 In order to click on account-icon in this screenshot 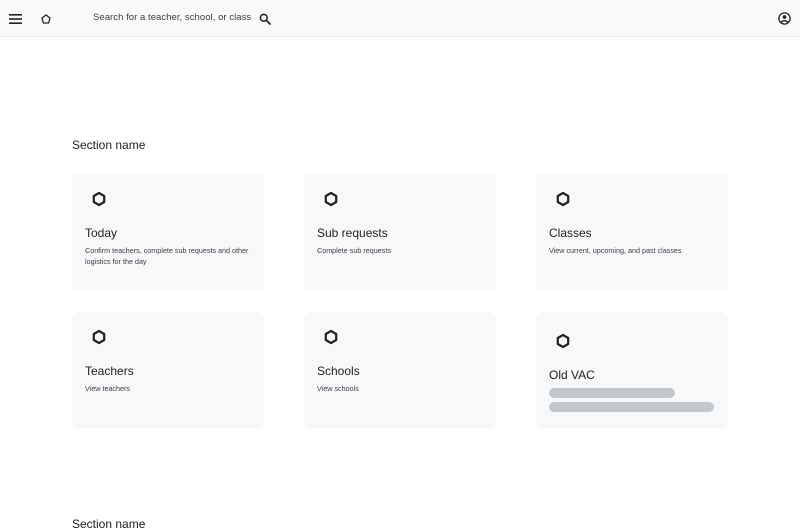, I will do `click(784, 18)`.